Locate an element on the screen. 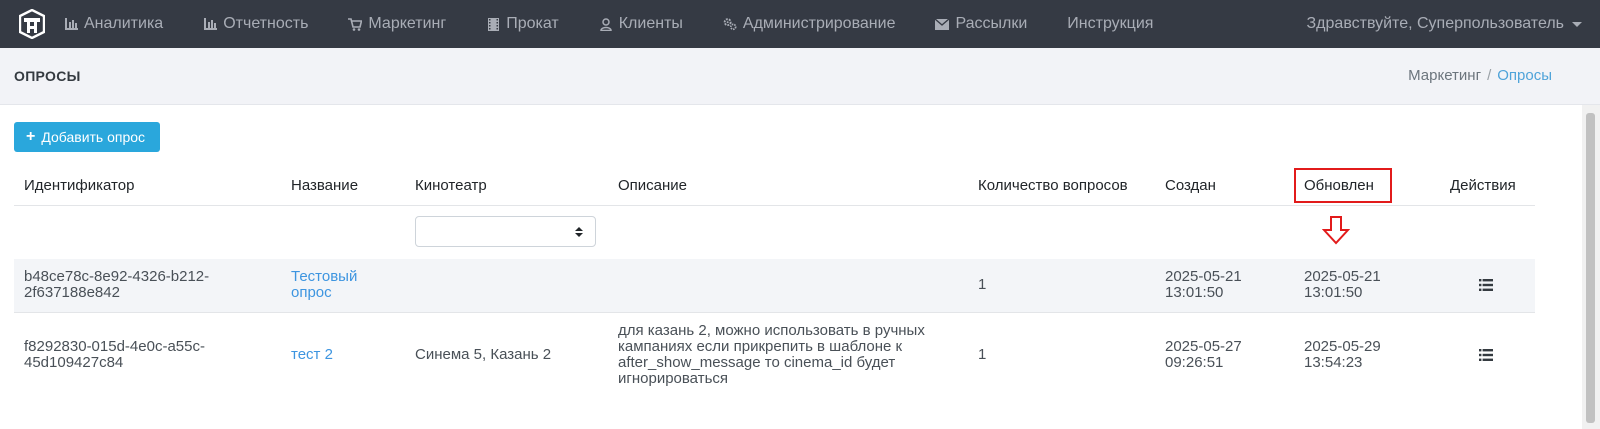 The image size is (1600, 429). nav-item-mailings: Рассылки is located at coordinates (981, 24).